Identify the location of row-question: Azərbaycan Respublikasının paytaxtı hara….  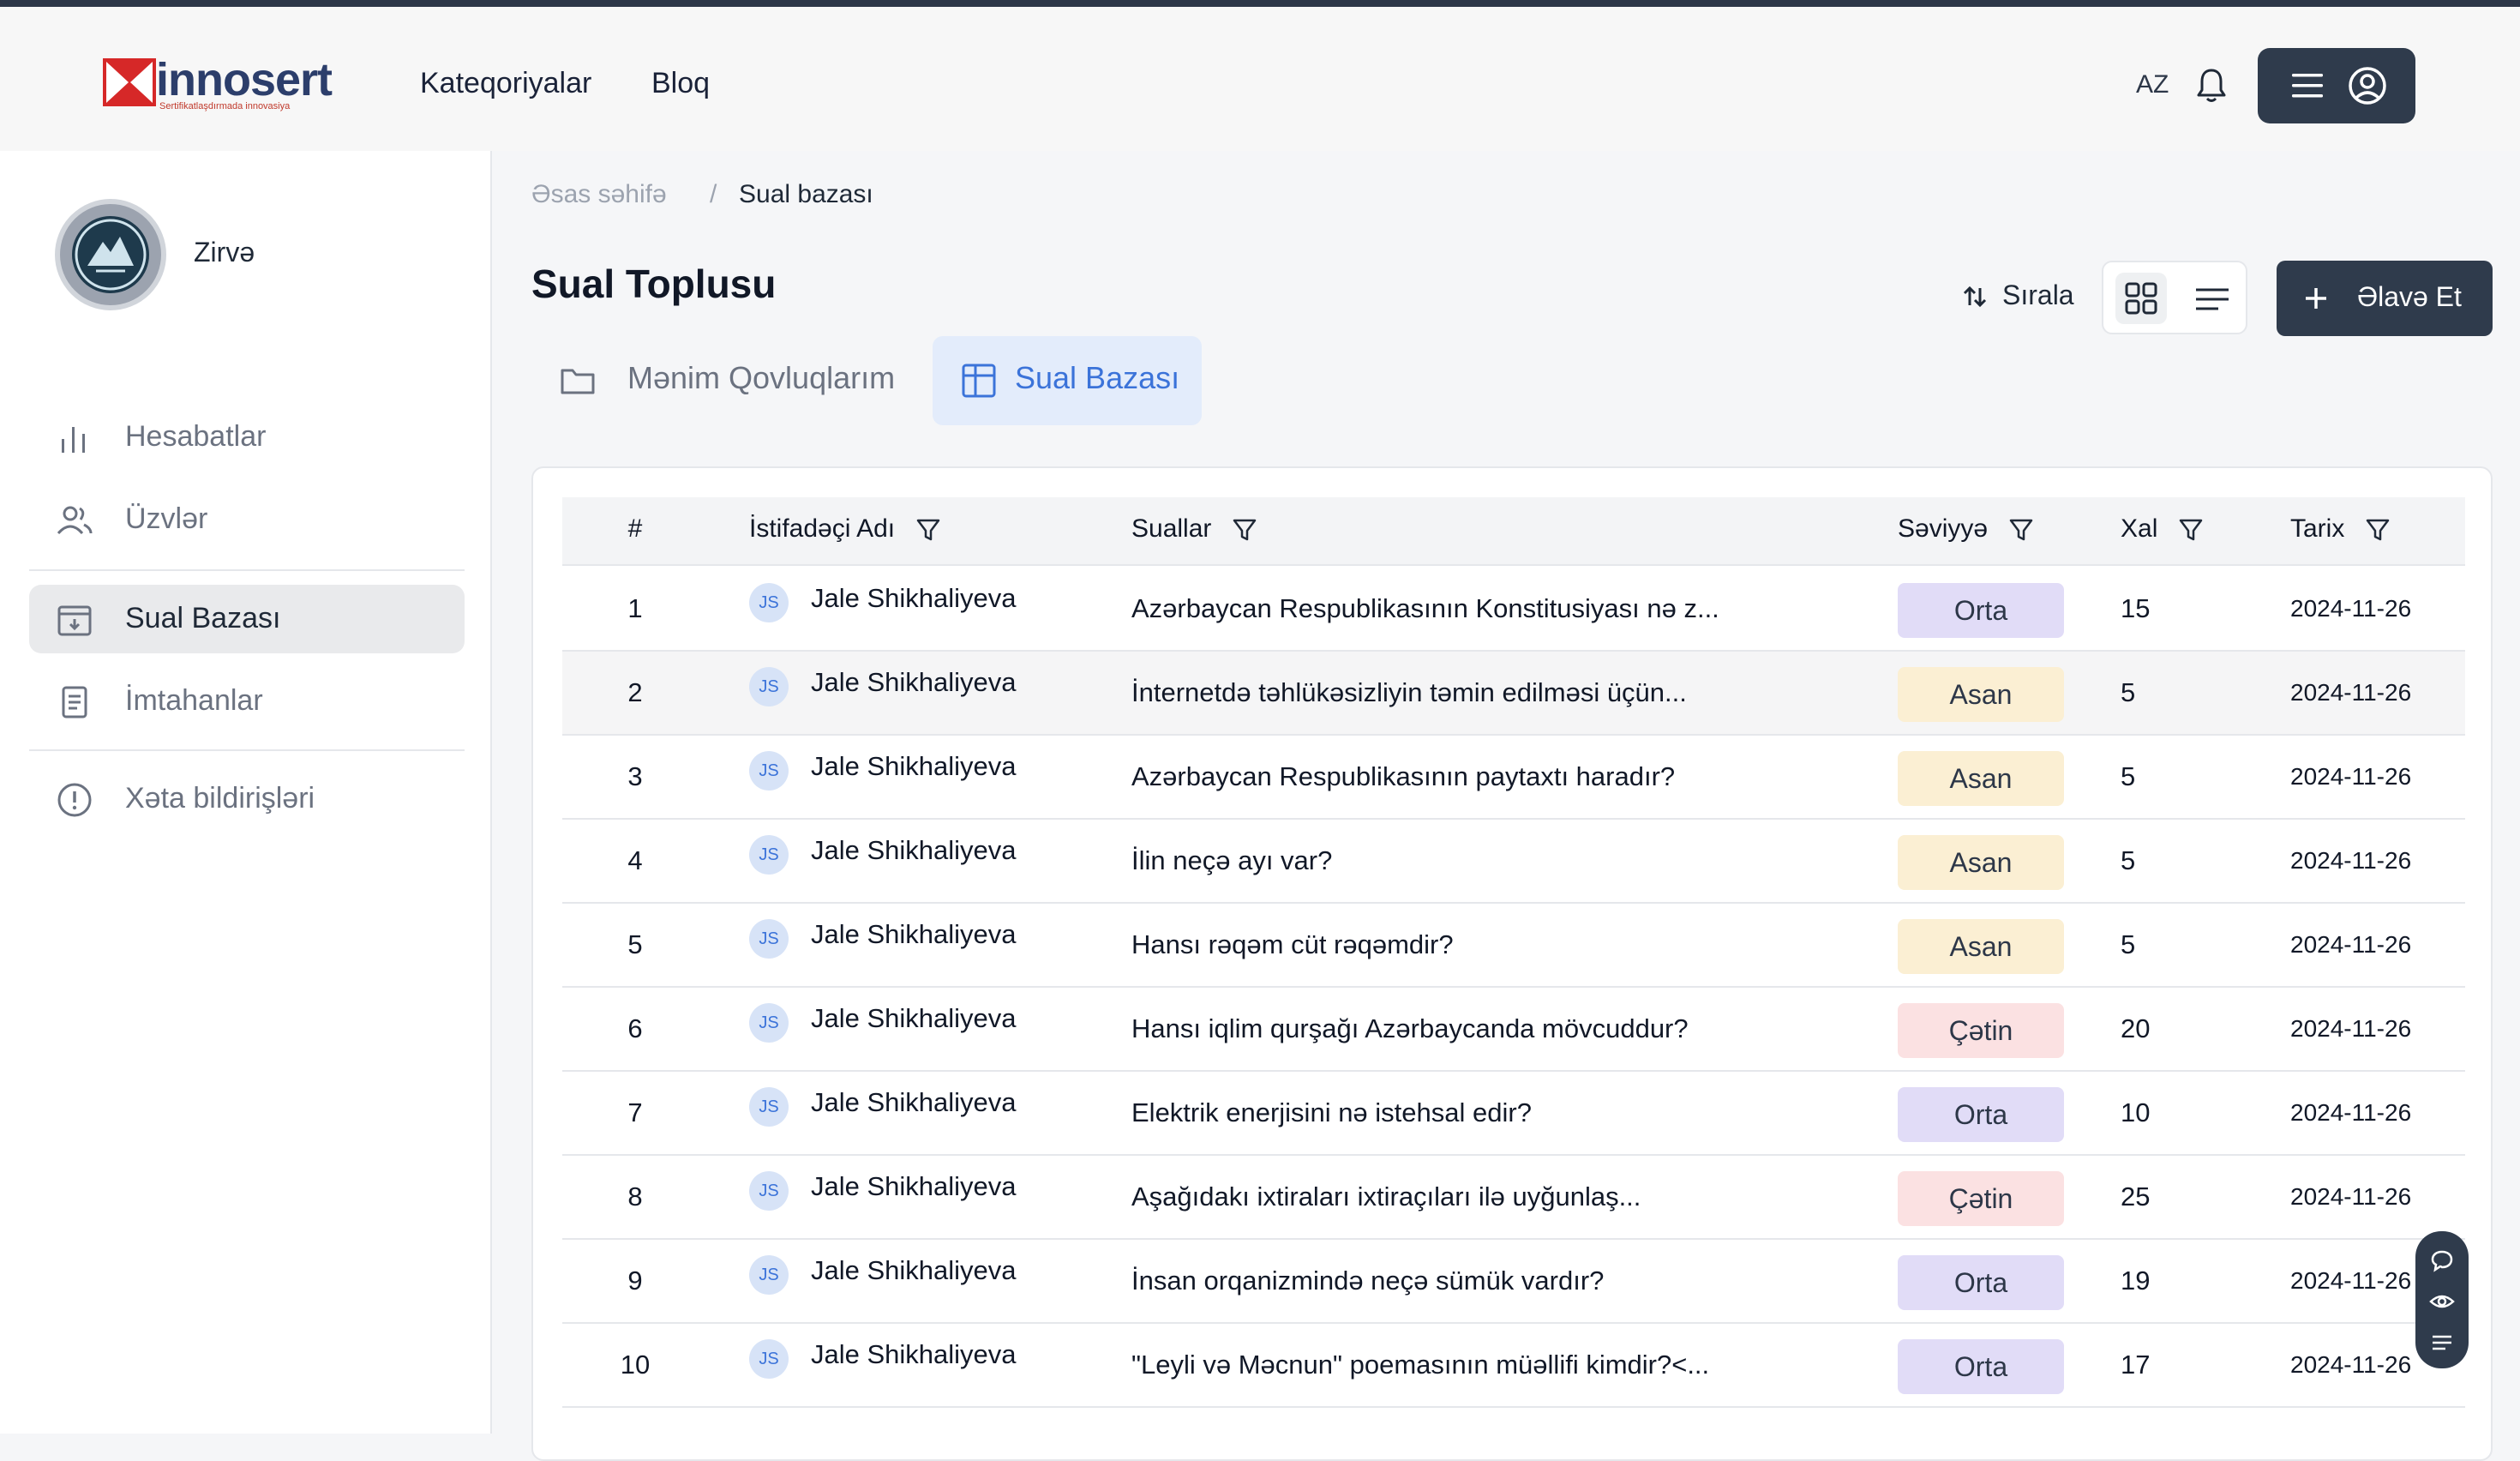
(1403, 776).